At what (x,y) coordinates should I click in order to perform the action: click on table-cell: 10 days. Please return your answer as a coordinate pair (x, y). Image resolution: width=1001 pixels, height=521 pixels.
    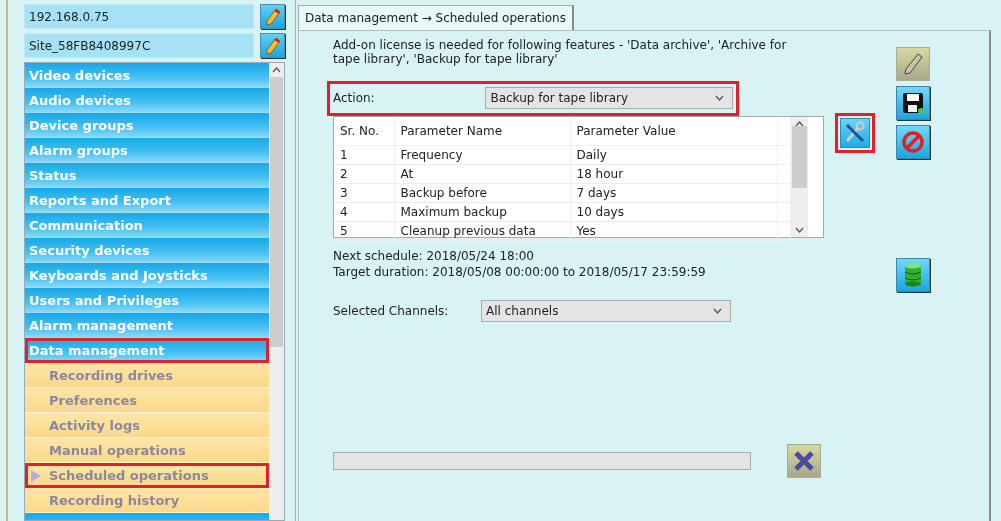
    Looking at the image, I should click on (673, 212).